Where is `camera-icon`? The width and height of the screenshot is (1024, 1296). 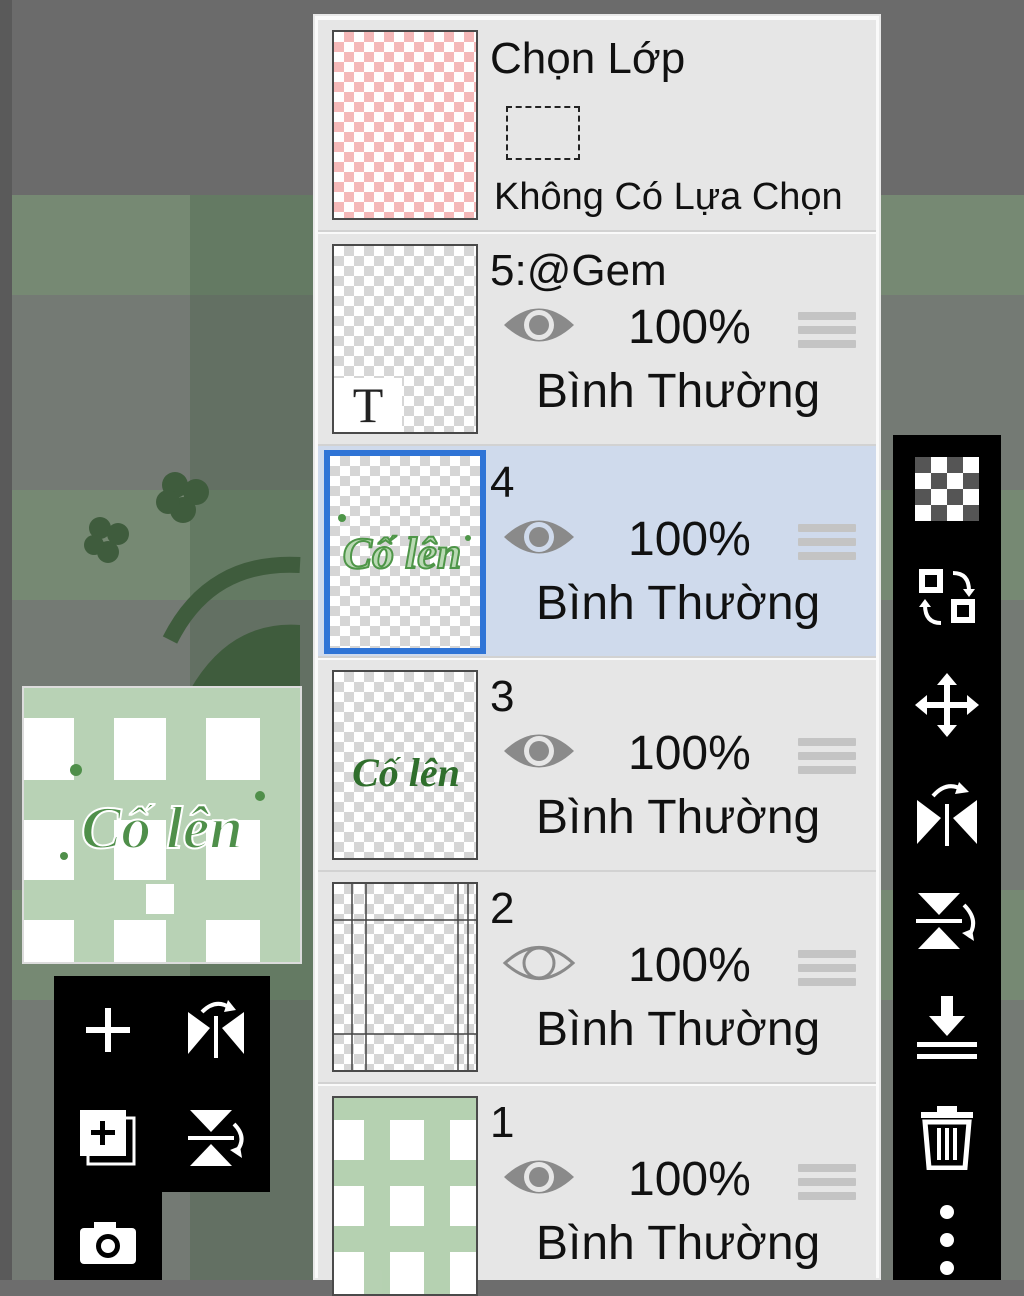 camera-icon is located at coordinates (108, 1243).